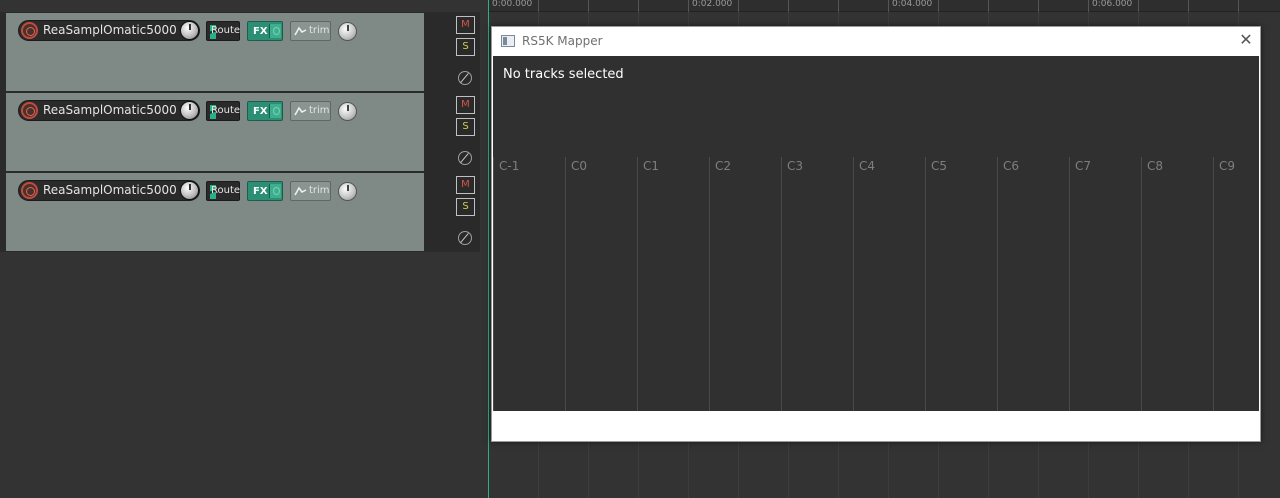  What do you see at coordinates (817, 284) in the screenshot?
I see `octave-column: C3` at bounding box center [817, 284].